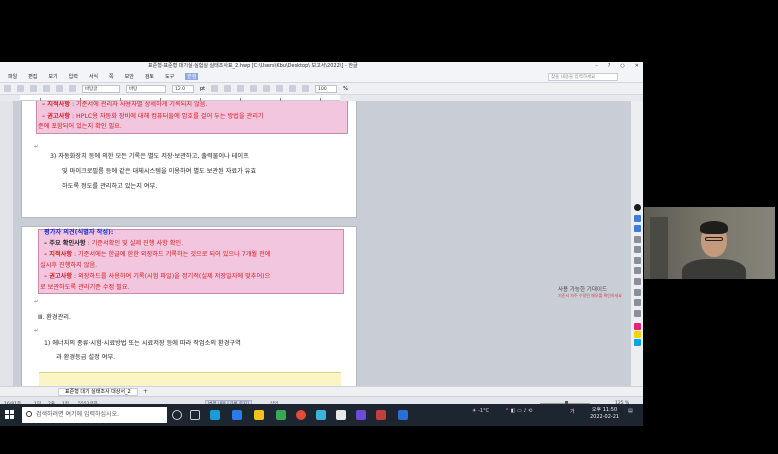 This screenshot has width=778, height=454. Describe the element at coordinates (159, 171) in the screenshot. I see `item3-line2: 및 마이크로필름 등에 같은 대체시스템을 이용하여 별도 보관된 자료가 유효` at that location.